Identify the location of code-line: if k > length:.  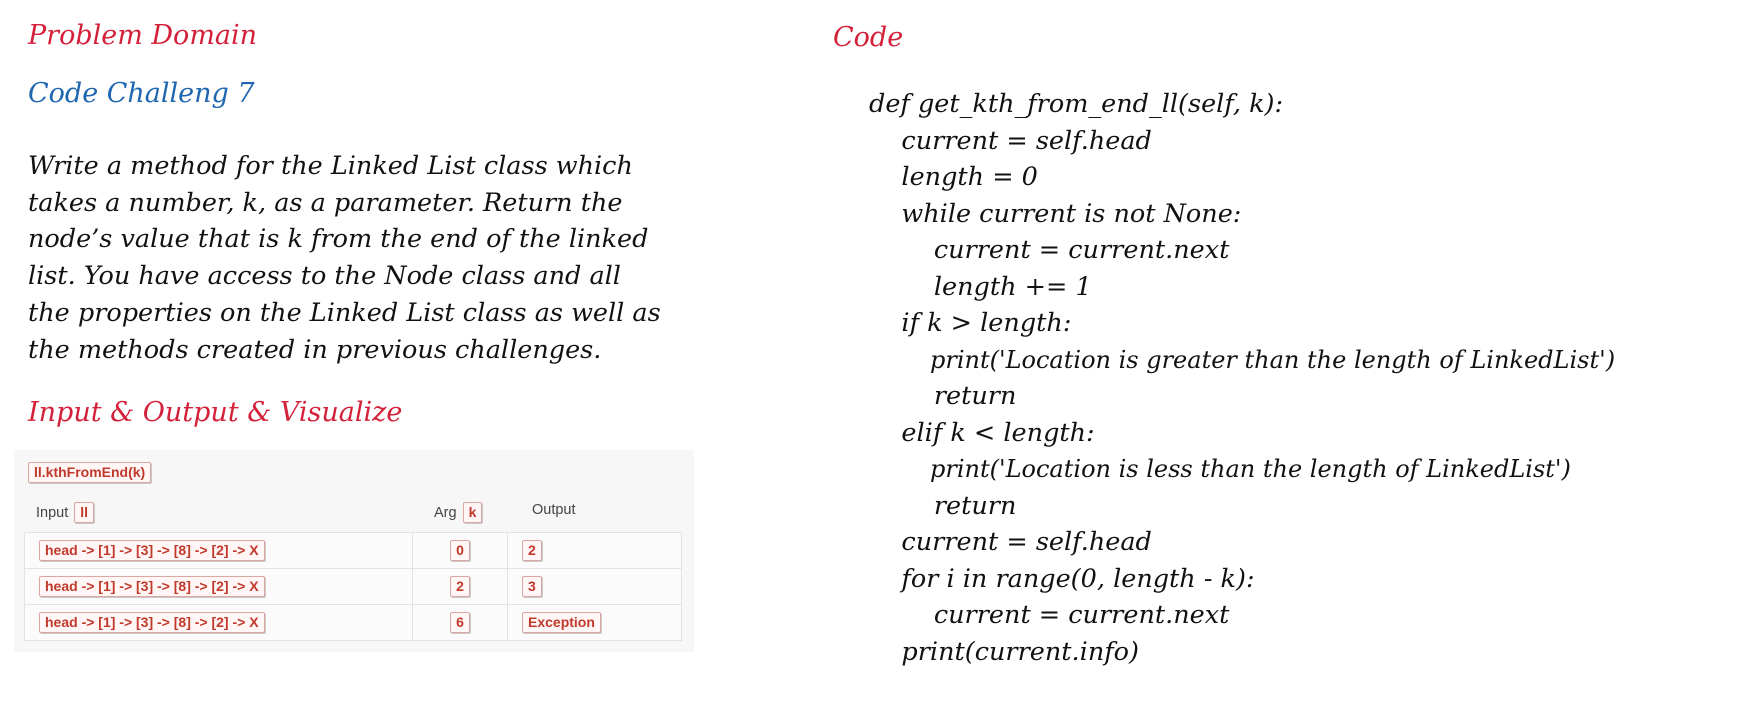
(970, 323).